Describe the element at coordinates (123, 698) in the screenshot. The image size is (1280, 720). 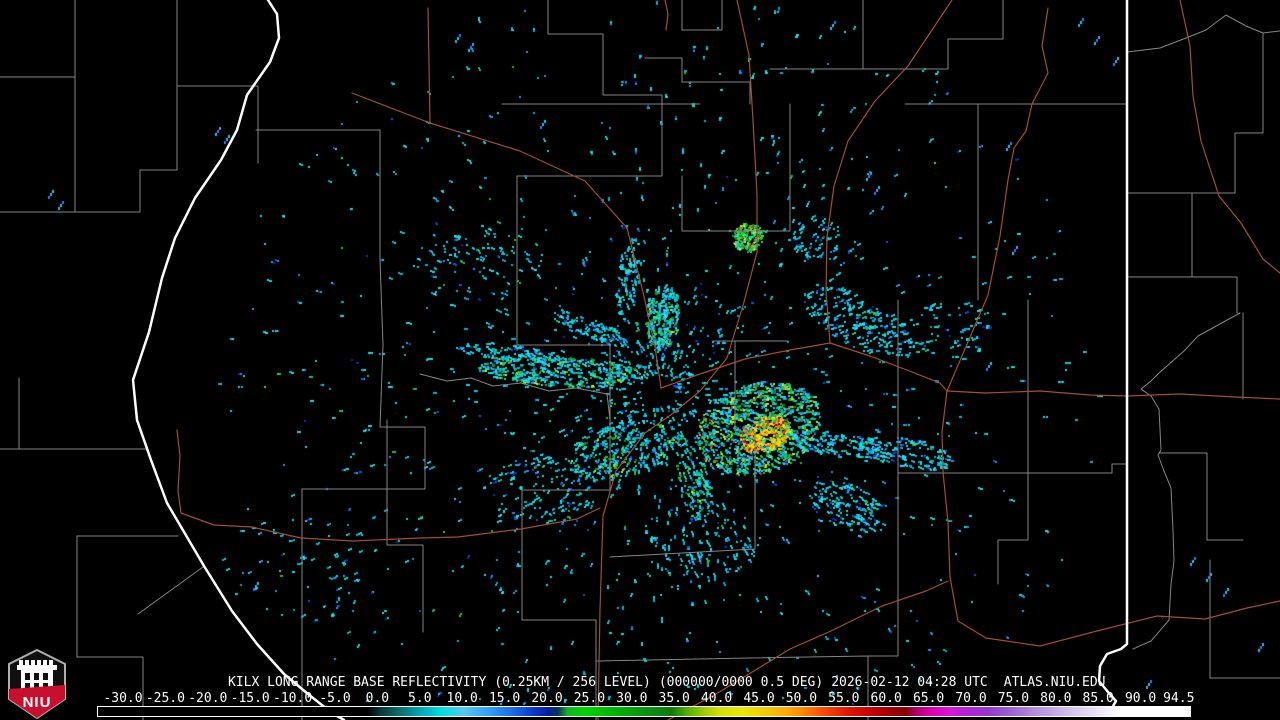
I see `colorbar-tick-label: -30.0` at that location.